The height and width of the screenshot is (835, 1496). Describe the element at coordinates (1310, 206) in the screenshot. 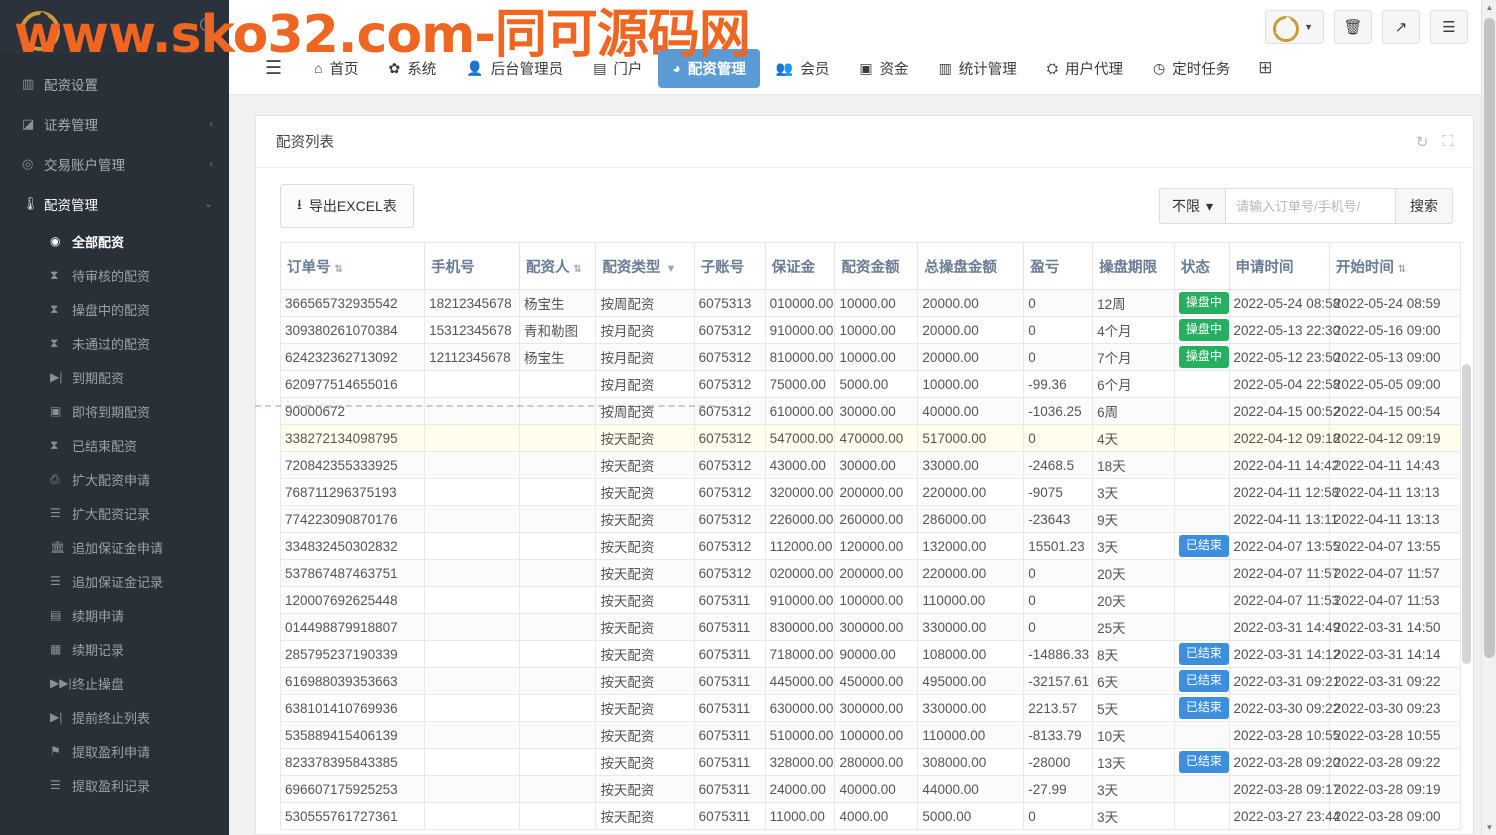

I see `search-input` at that location.